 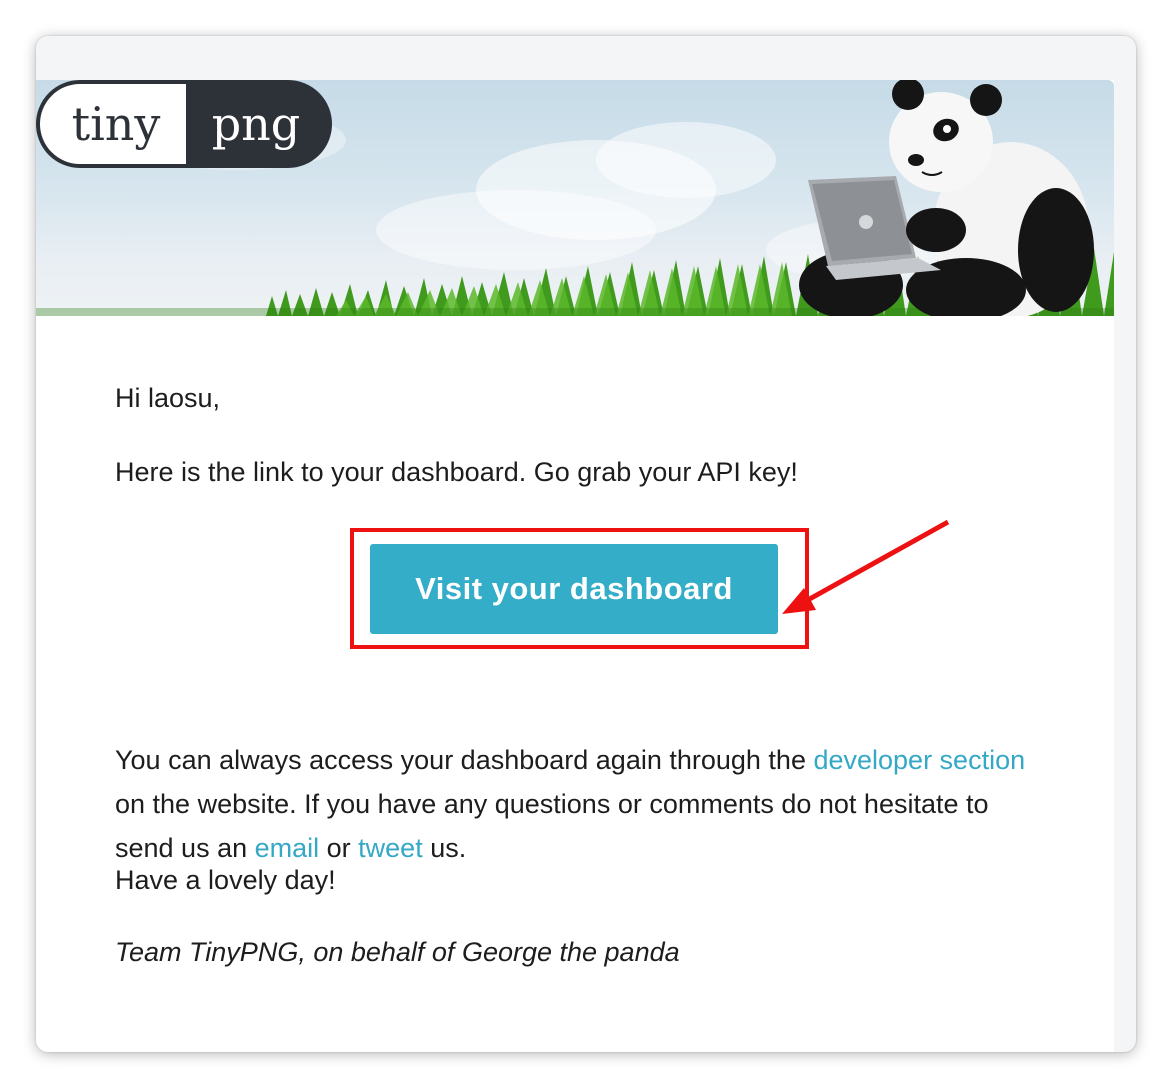 I want to click on annotation-arrow-icon, so click(x=866, y=566).